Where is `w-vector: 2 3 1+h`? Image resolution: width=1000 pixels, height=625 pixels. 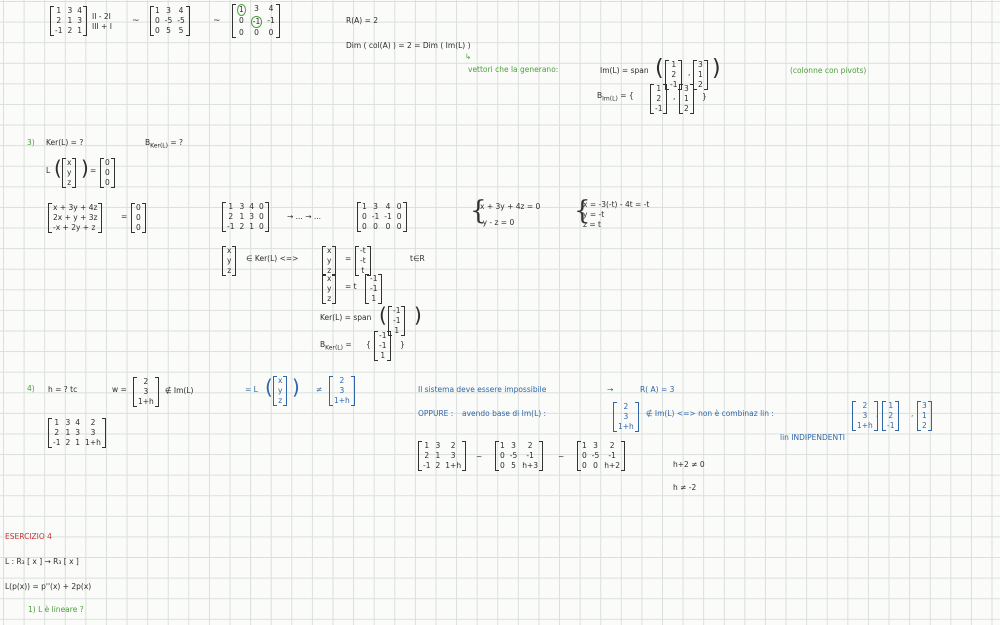 w-vector: 2 3 1+h is located at coordinates (146, 392).